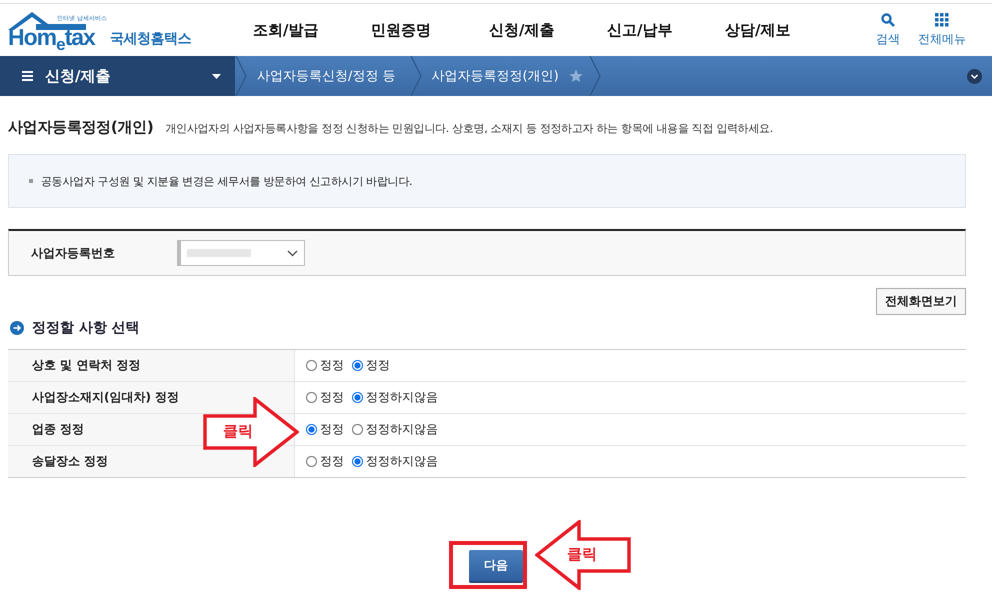 The image size is (992, 592). I want to click on row-label-cell: 송달장소 정정, so click(151, 461).